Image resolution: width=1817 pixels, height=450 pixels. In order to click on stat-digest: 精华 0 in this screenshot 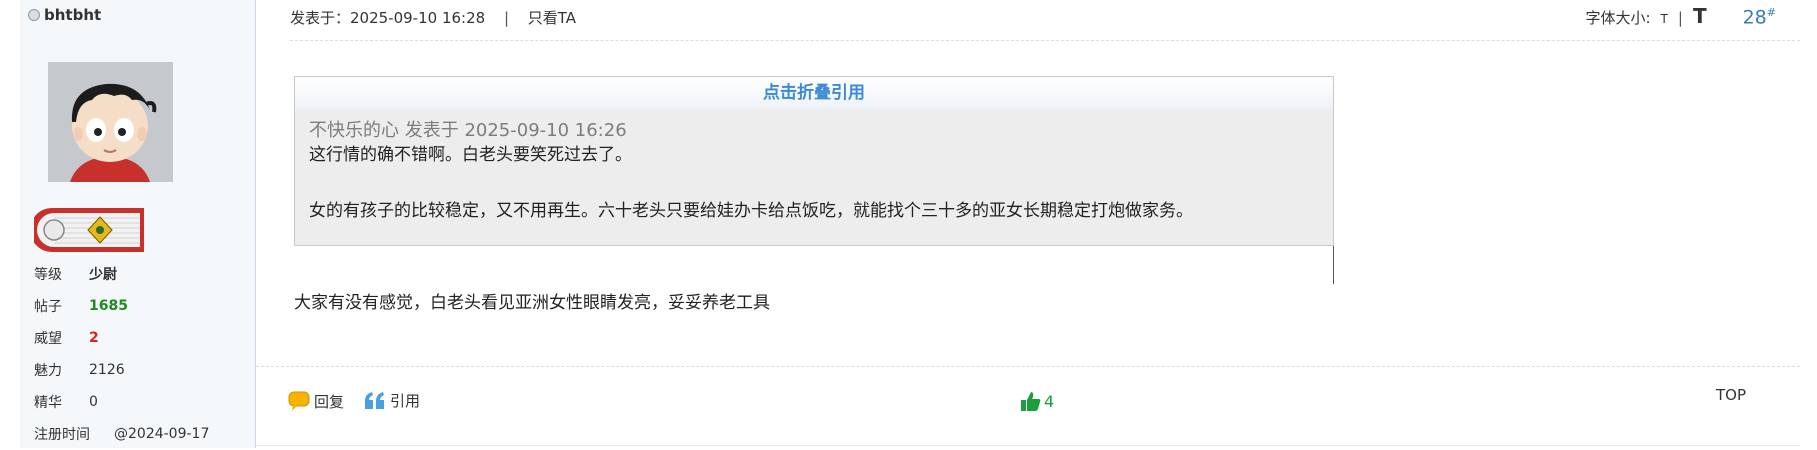, I will do `click(66, 402)`.